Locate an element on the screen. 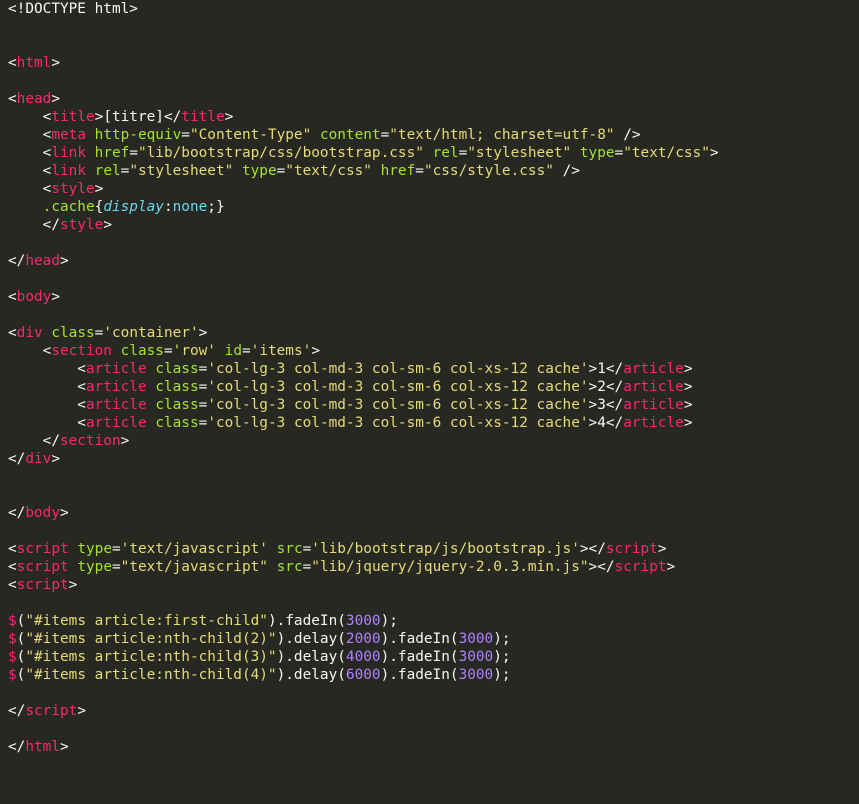  code-line: <style> is located at coordinates (363, 189).